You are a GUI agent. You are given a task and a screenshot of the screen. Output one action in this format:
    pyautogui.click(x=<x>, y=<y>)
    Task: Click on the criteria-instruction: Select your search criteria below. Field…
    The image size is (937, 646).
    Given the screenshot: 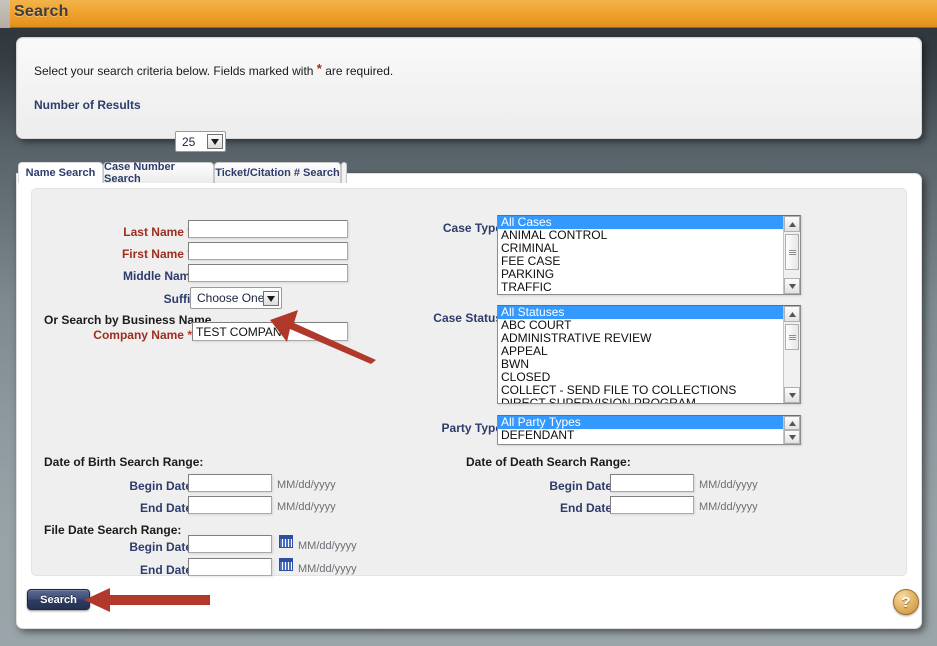 What is the action you would take?
    pyautogui.click(x=214, y=69)
    